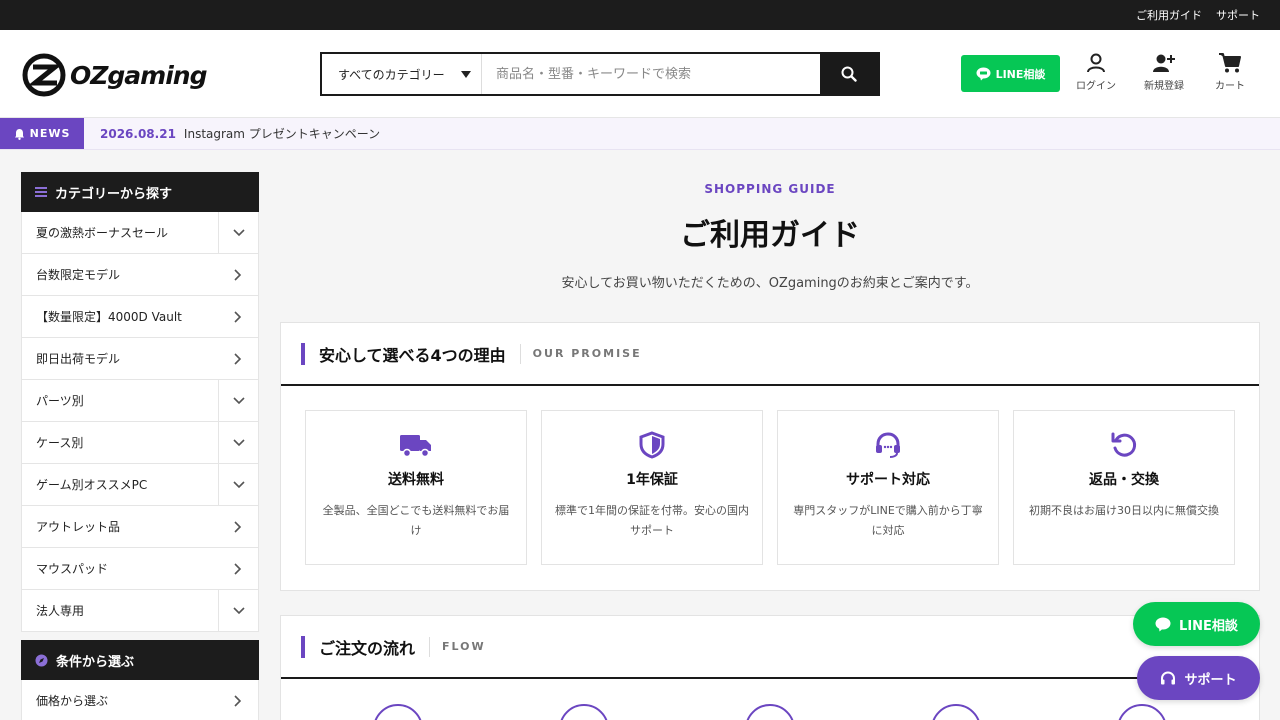 Image resolution: width=1280 pixels, height=720 pixels. What do you see at coordinates (140, 401) in the screenshot?
I see `sidebar-item-parts: パーツ別` at bounding box center [140, 401].